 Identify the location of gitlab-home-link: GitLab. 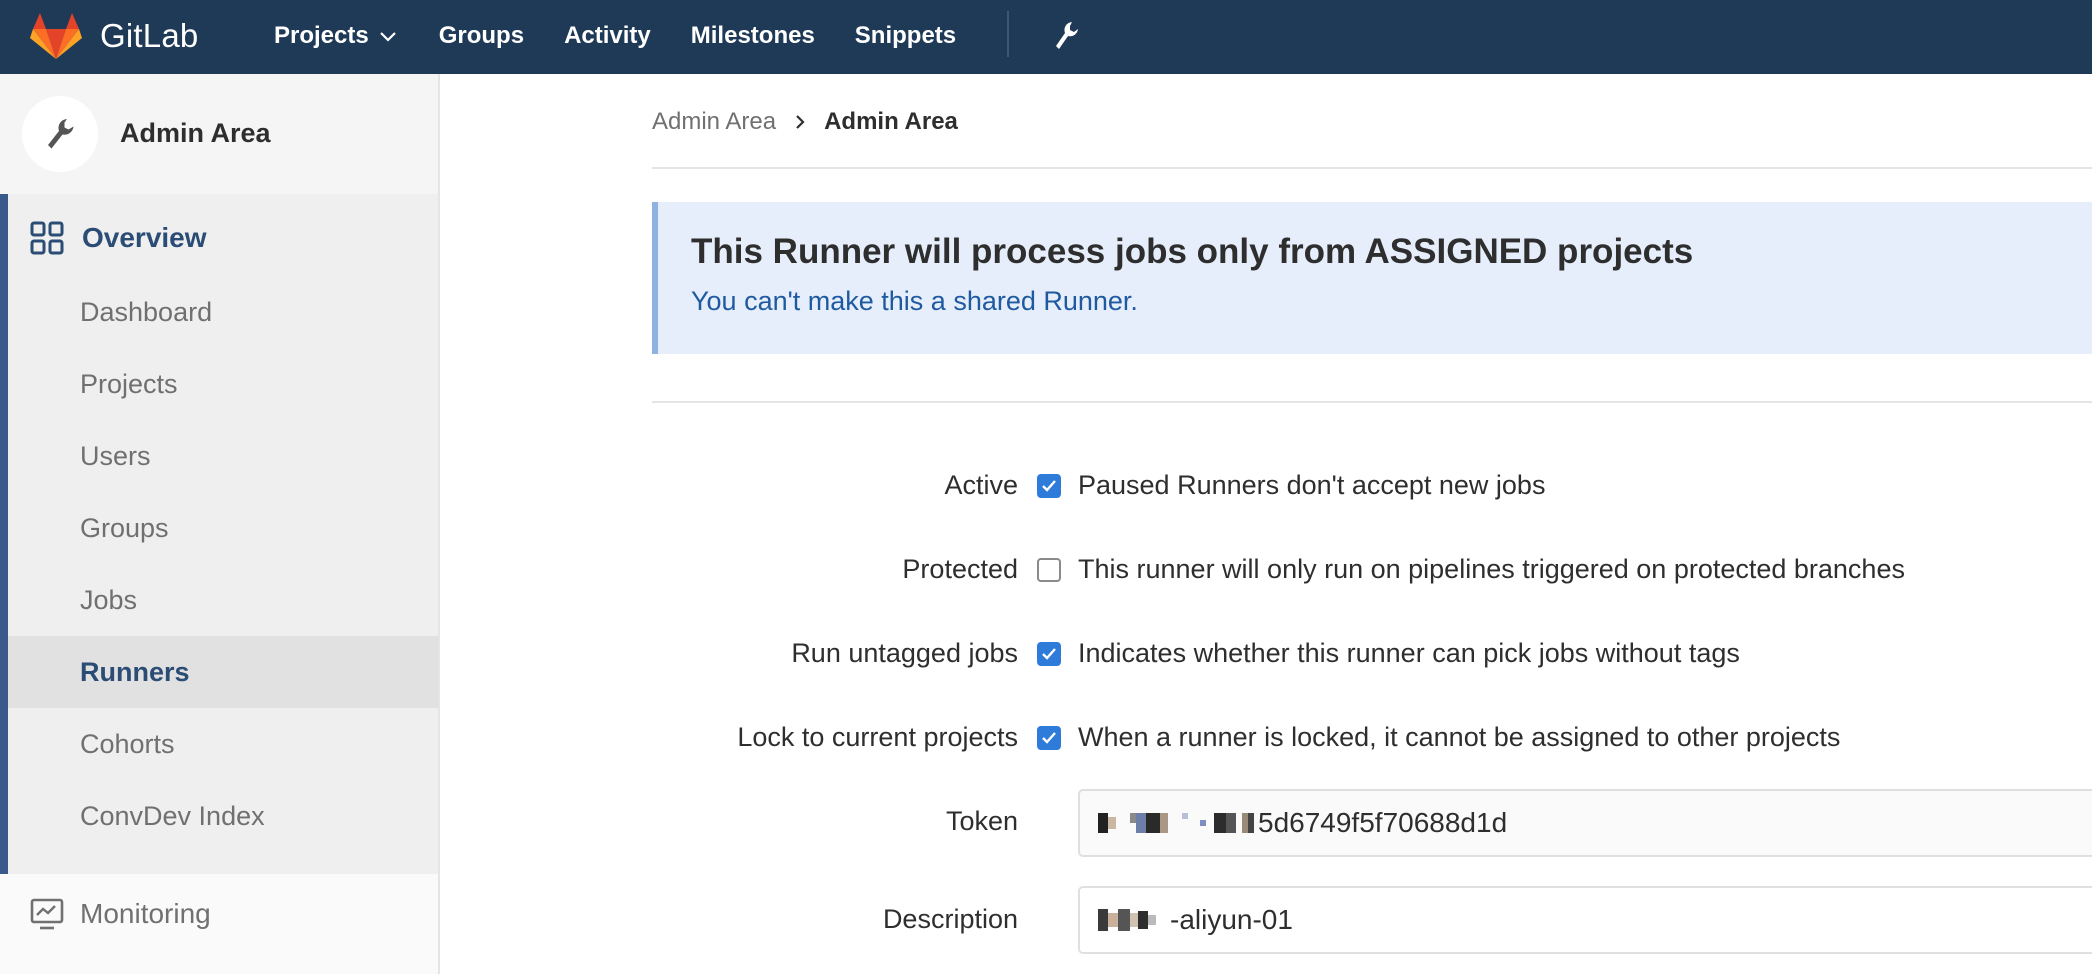
(114, 36).